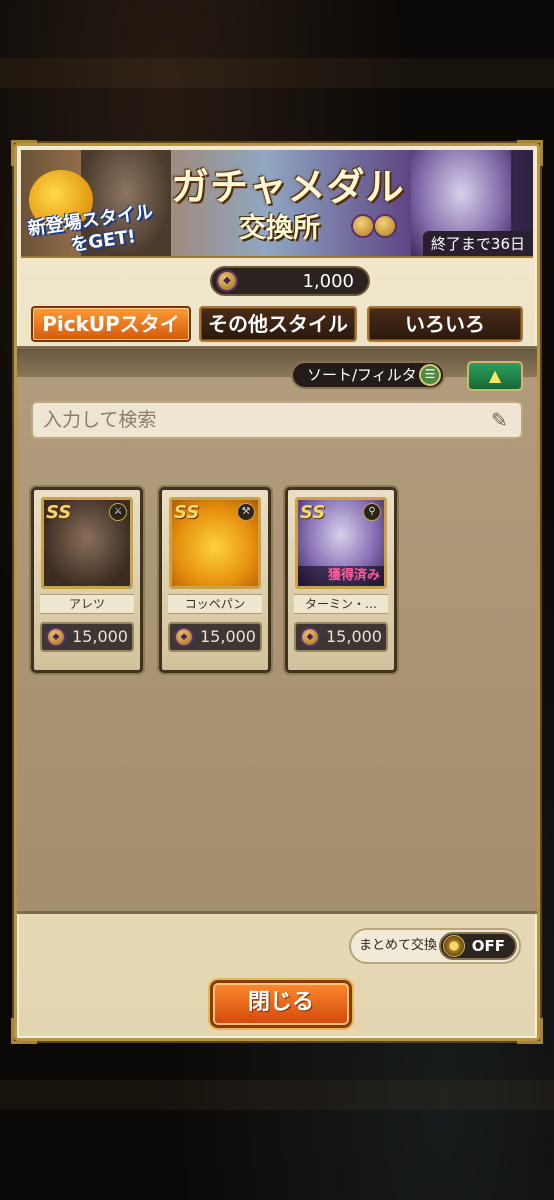 The image size is (554, 1200). I want to click on style-card: SS ⚲ 獲得済み ターミン・… ◆ 15,000, so click(341, 580).